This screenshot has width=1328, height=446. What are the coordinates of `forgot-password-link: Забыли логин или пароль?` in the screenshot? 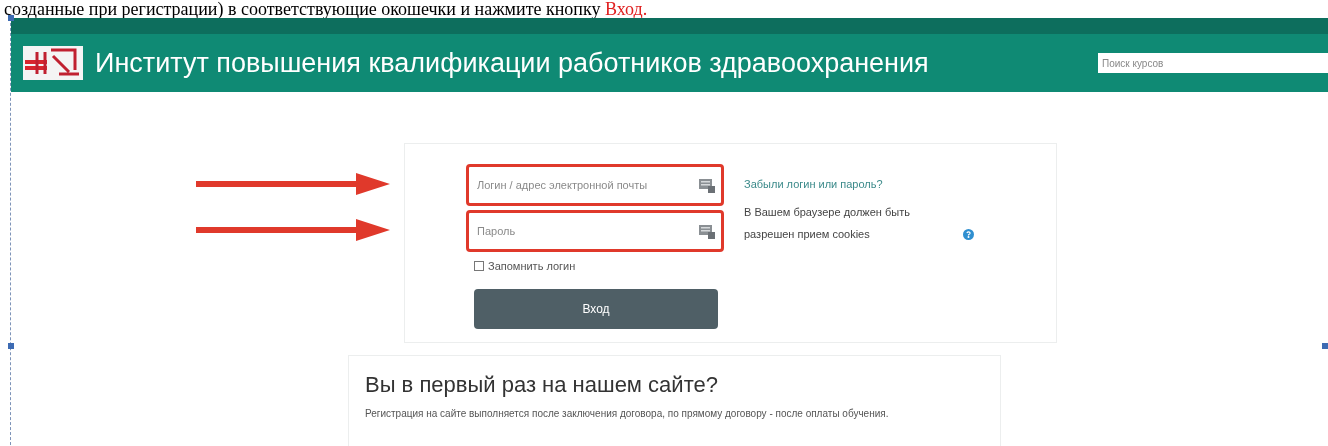 It's located at (879, 184).